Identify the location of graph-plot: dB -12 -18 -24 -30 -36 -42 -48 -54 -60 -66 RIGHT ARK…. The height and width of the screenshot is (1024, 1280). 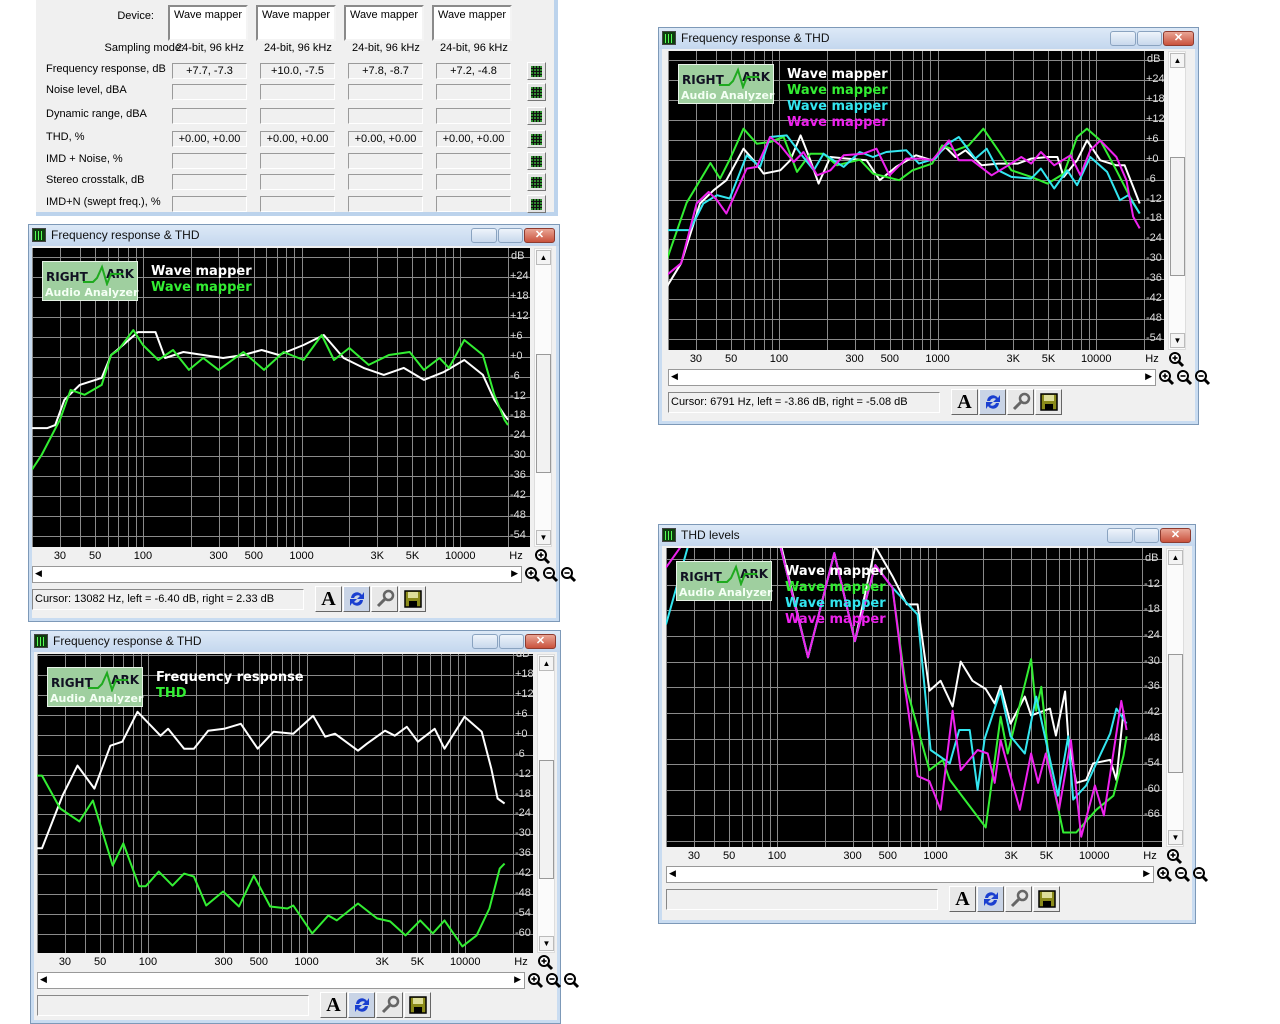
(914, 697).